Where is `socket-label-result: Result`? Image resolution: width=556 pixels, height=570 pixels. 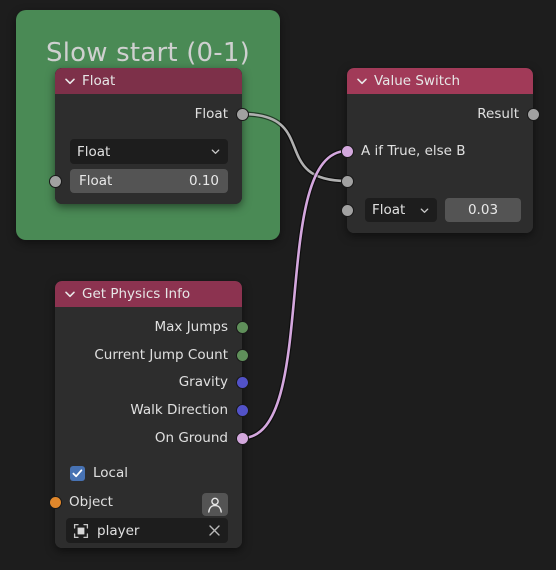 socket-label-result: Result is located at coordinates (498, 114).